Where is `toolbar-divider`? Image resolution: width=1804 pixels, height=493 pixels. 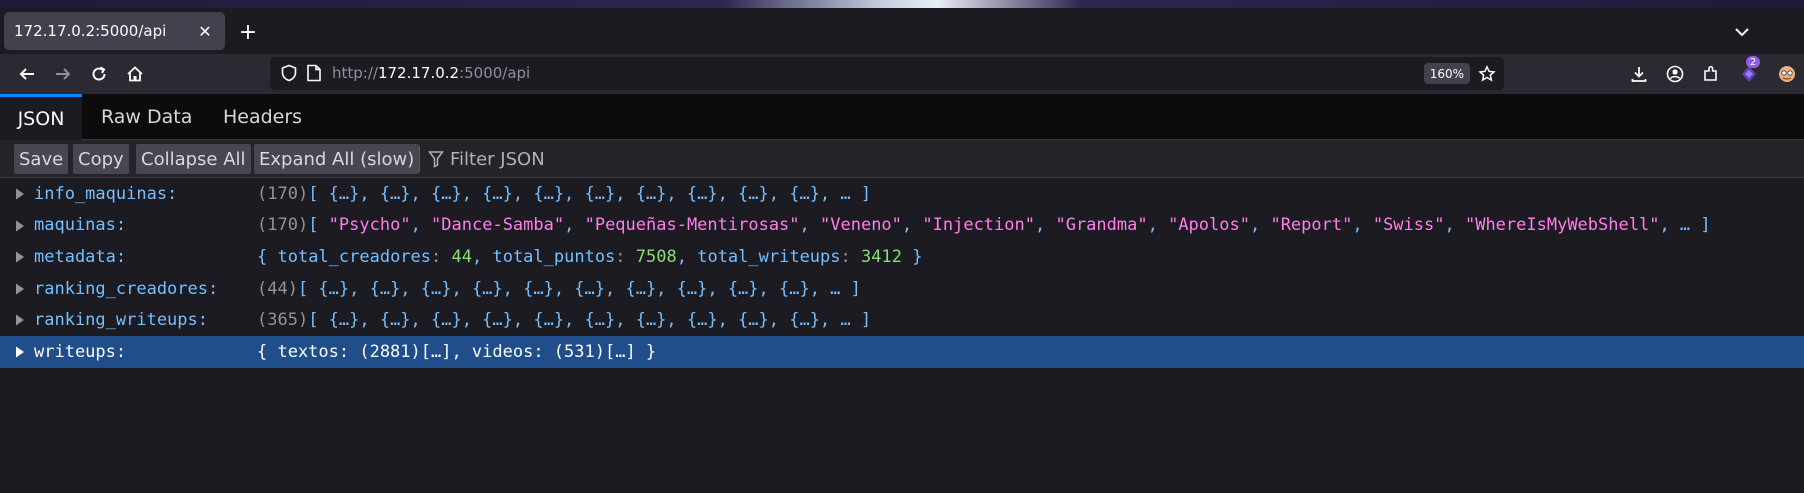
toolbar-divider is located at coordinates (419, 159).